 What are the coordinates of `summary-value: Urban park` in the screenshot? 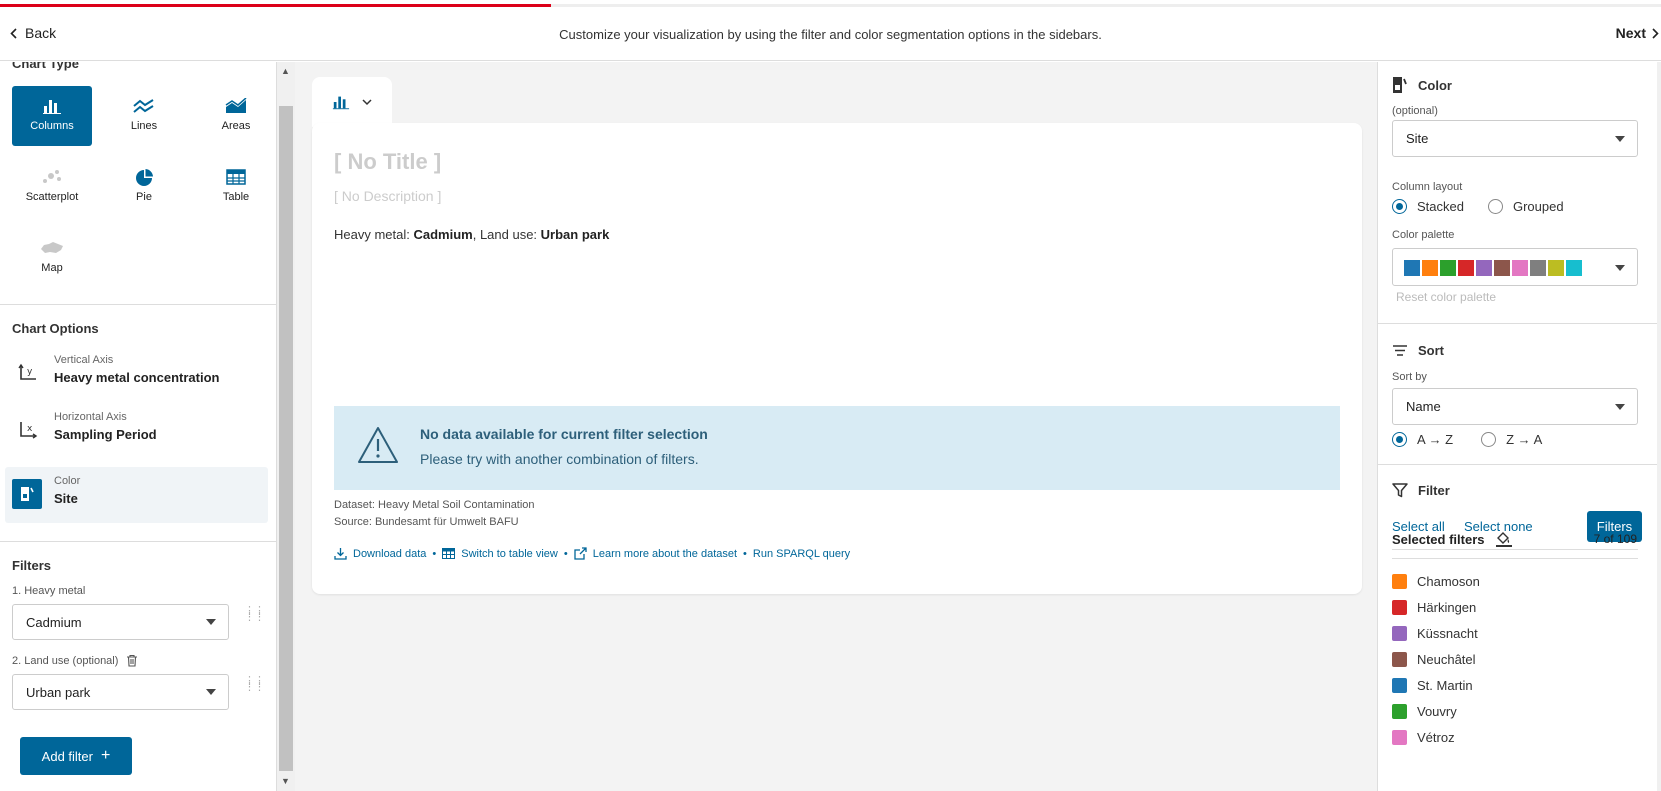 It's located at (575, 234).